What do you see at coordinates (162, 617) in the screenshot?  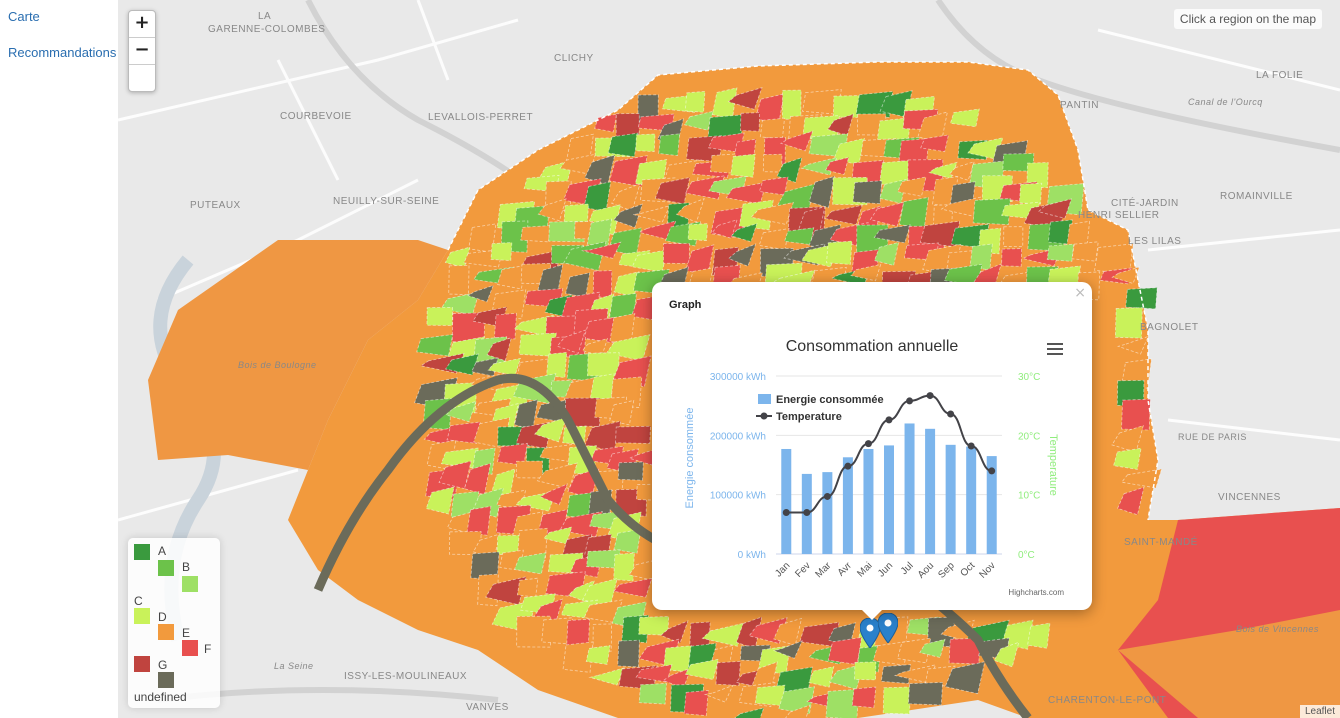 I see `legend-label-d: D` at bounding box center [162, 617].